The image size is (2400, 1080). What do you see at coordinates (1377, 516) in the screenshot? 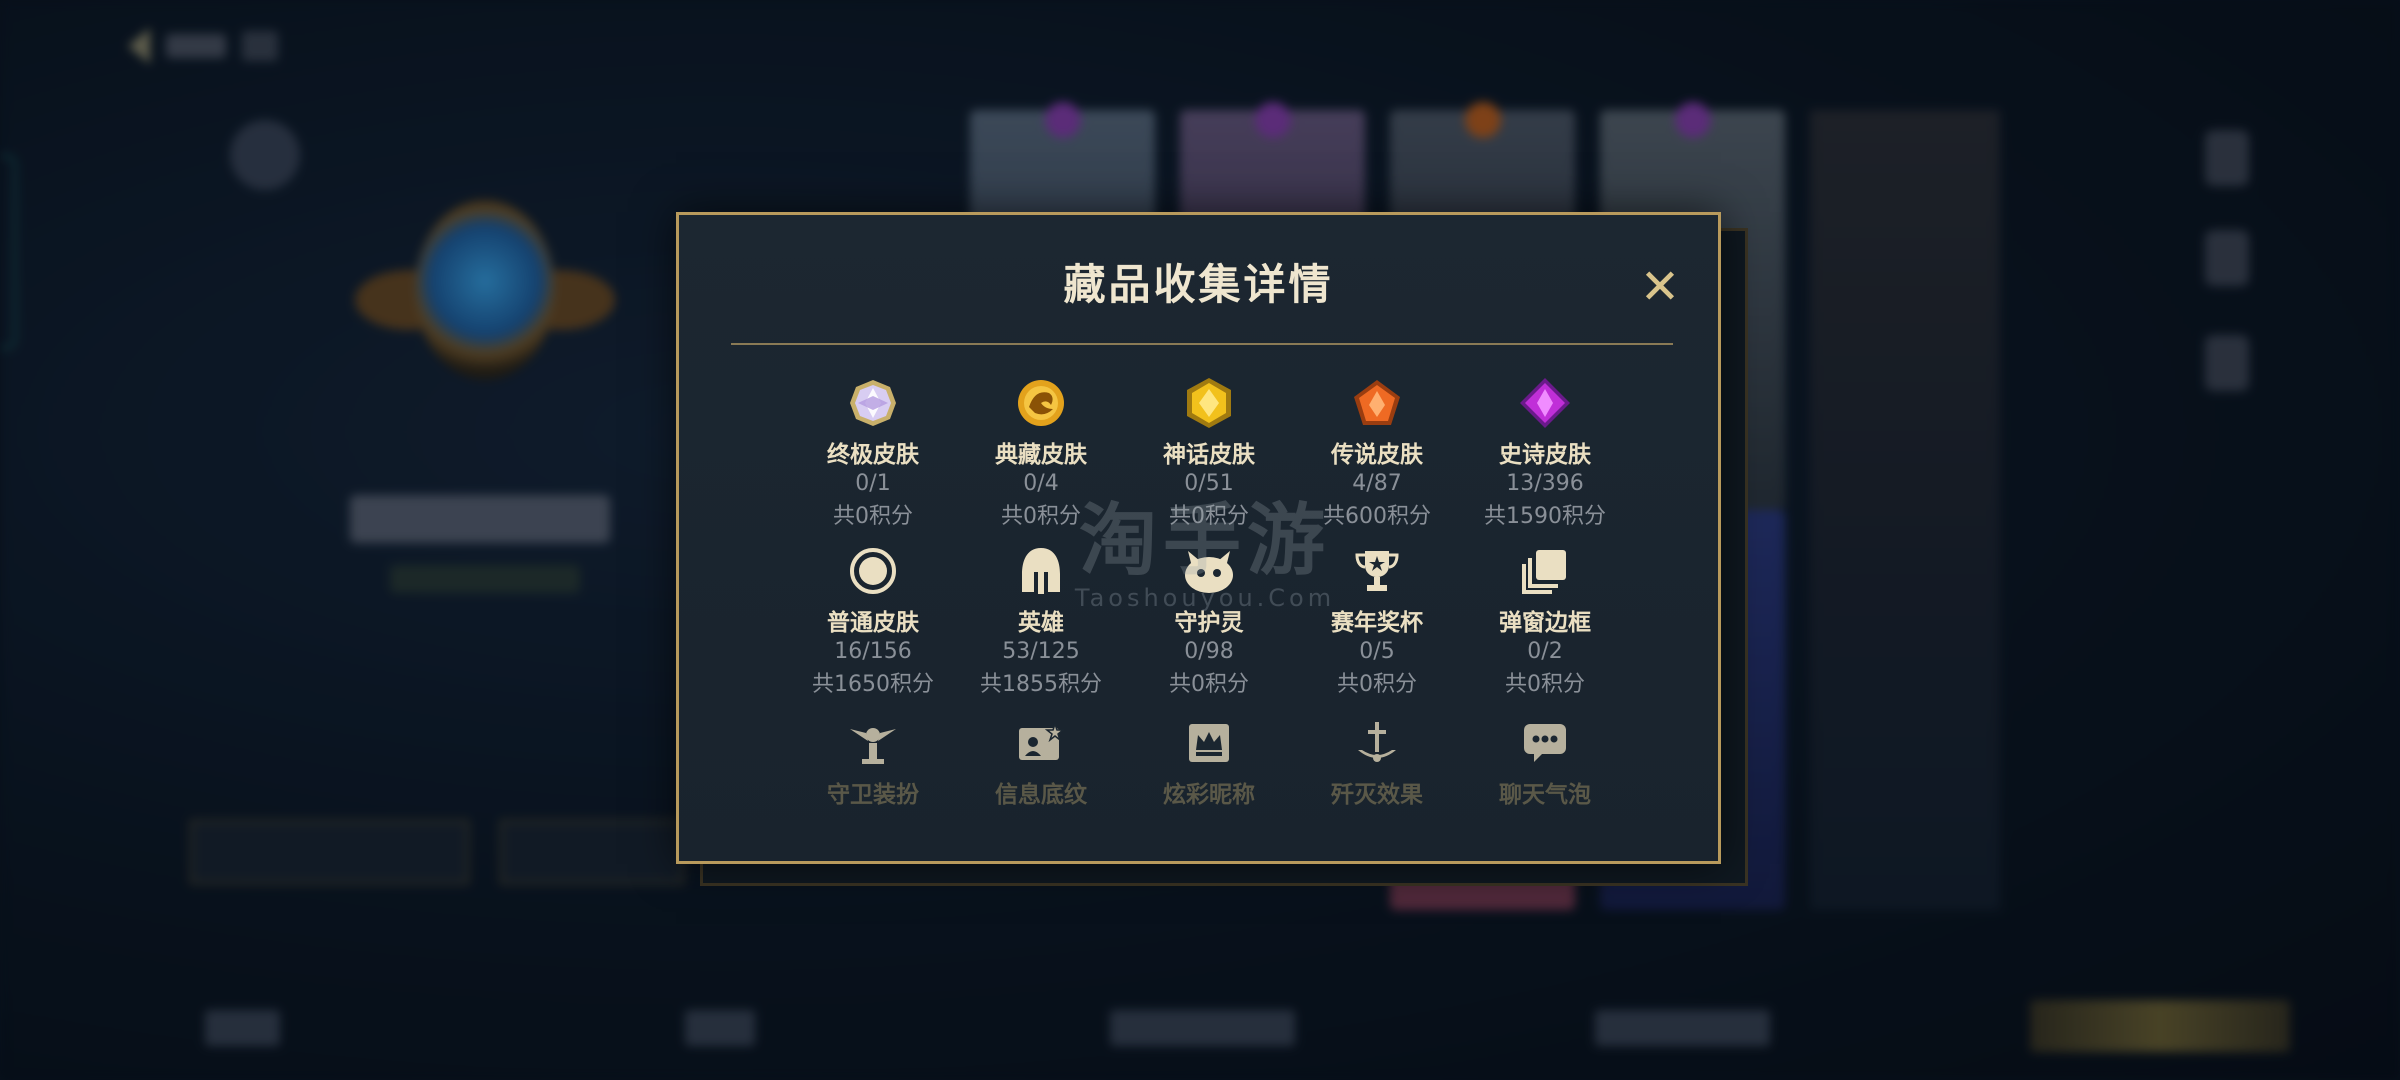
I see `category-score: 共600积分` at bounding box center [1377, 516].